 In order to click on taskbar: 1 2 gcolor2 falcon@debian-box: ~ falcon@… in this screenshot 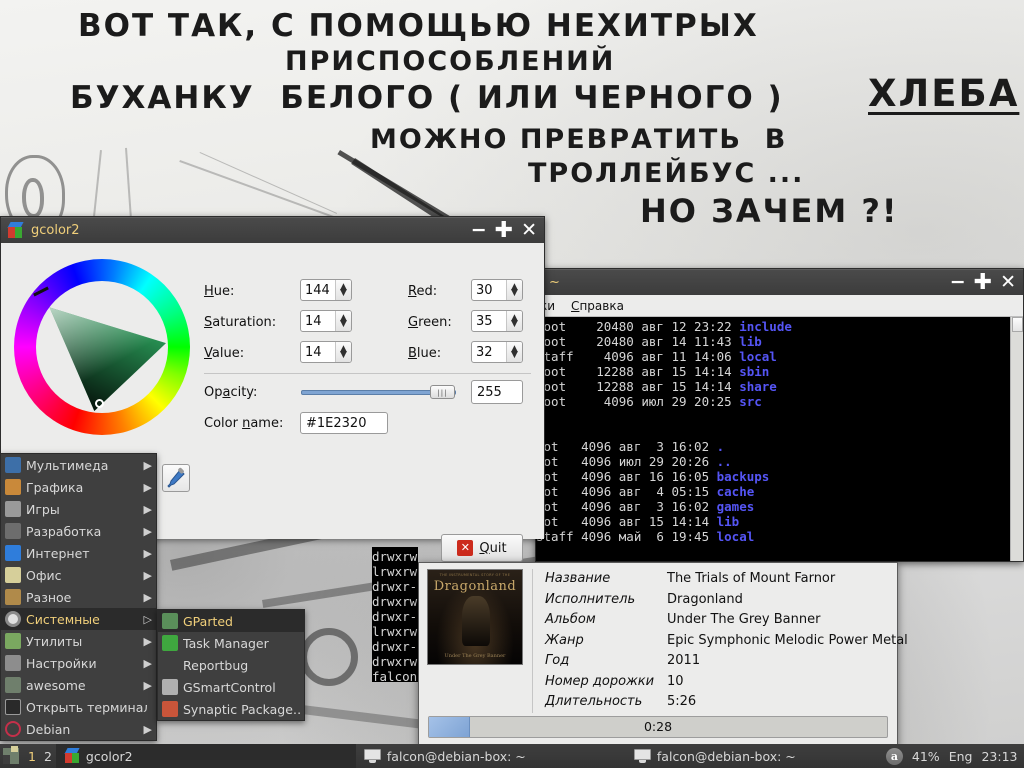, I will do `click(512, 756)`.